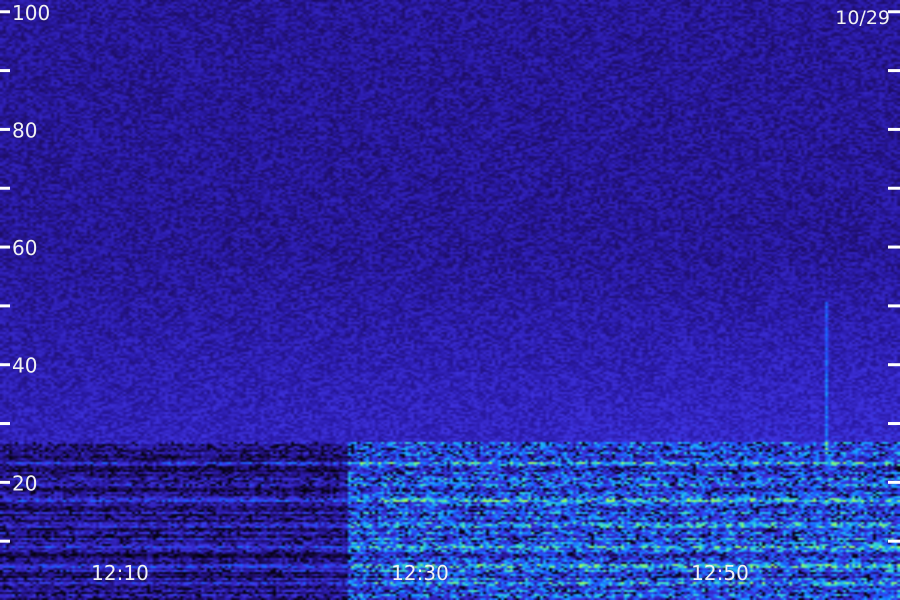 This screenshot has height=600, width=900. What do you see at coordinates (31, 13) in the screenshot?
I see `y-tick-label: 100` at bounding box center [31, 13].